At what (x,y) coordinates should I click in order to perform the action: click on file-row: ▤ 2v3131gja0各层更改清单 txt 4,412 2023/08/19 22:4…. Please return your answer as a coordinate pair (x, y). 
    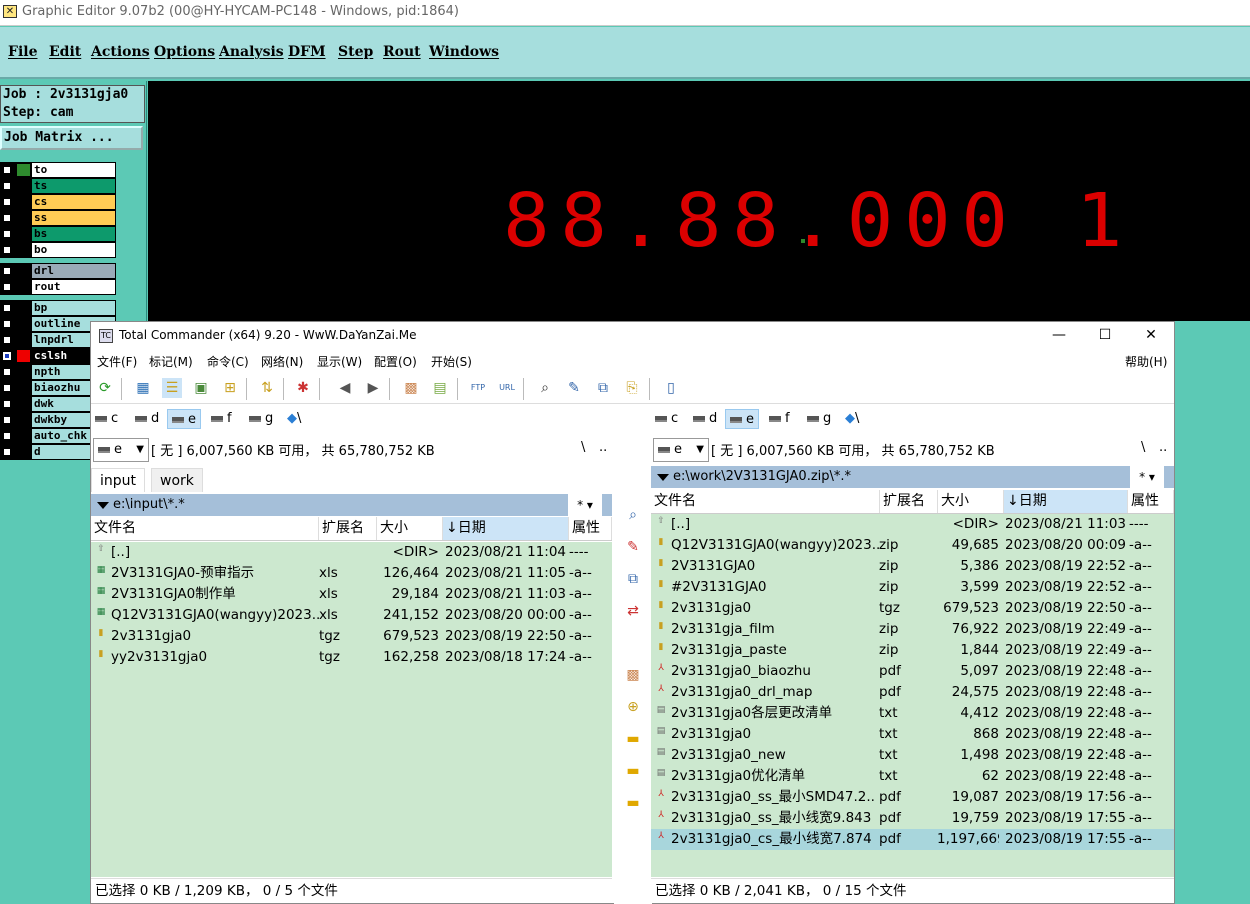
    Looking at the image, I should click on (912, 713).